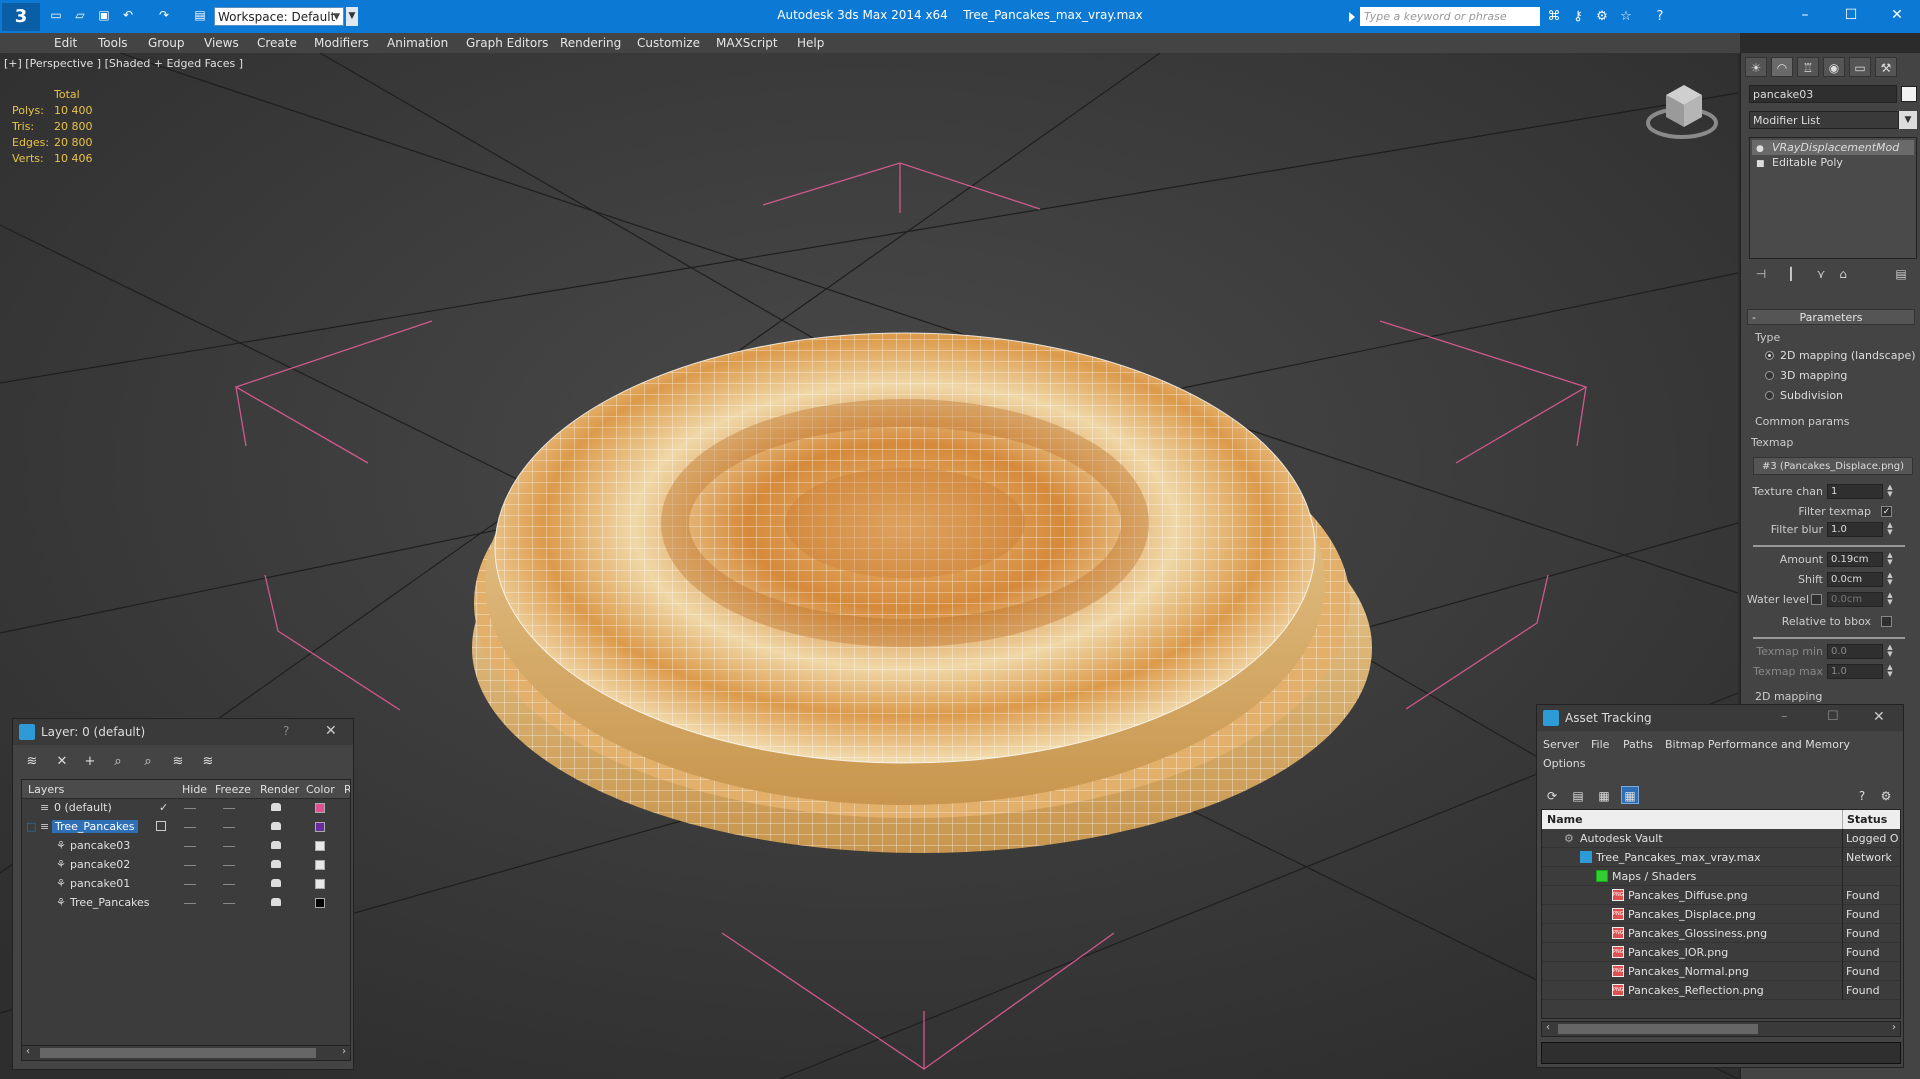 This screenshot has height=1079, width=1920. I want to click on make-unique-icon: ⋎, so click(1821, 274).